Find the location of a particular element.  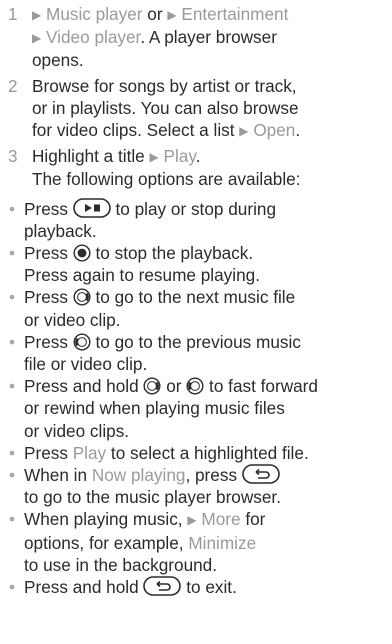

bullet-line: or rewind when playing music files is located at coordinates (154, 408).